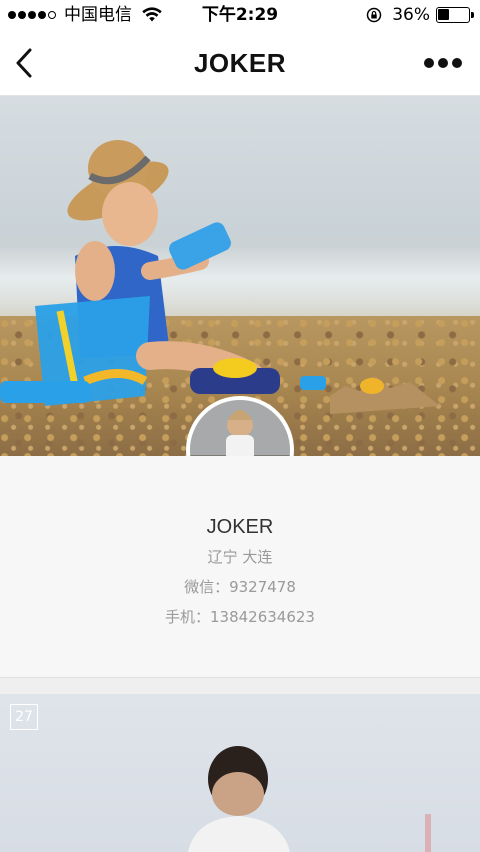 The width and height of the screenshot is (480, 852). What do you see at coordinates (411, 15) in the screenshot?
I see `battery-percent: 36%` at bounding box center [411, 15].